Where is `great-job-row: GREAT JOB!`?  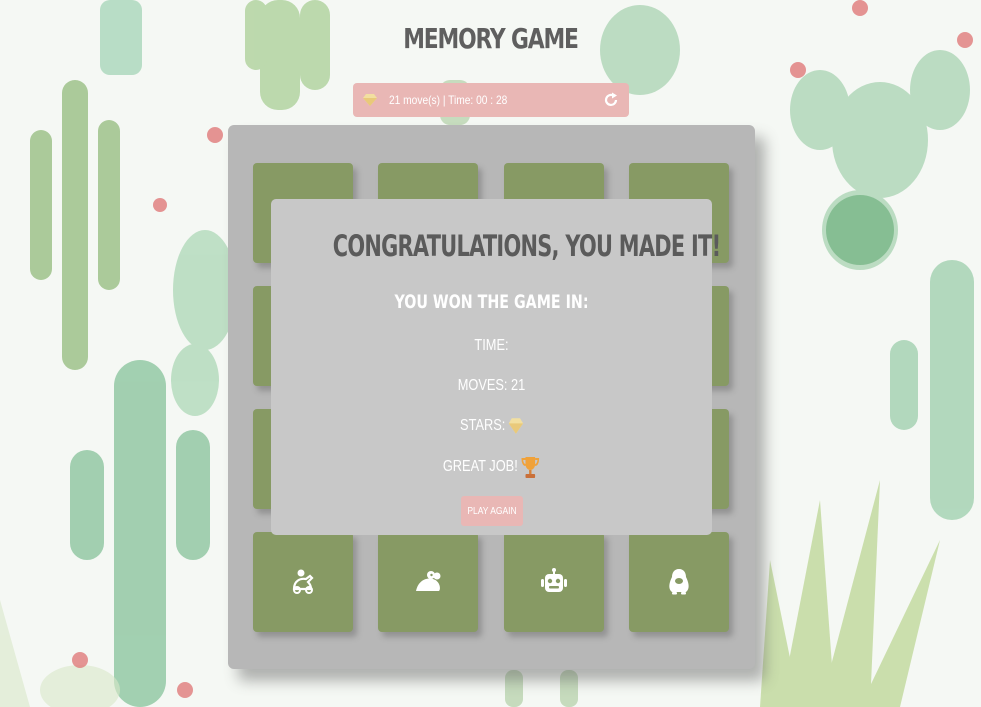 great-job-row: GREAT JOB! is located at coordinates (491, 467).